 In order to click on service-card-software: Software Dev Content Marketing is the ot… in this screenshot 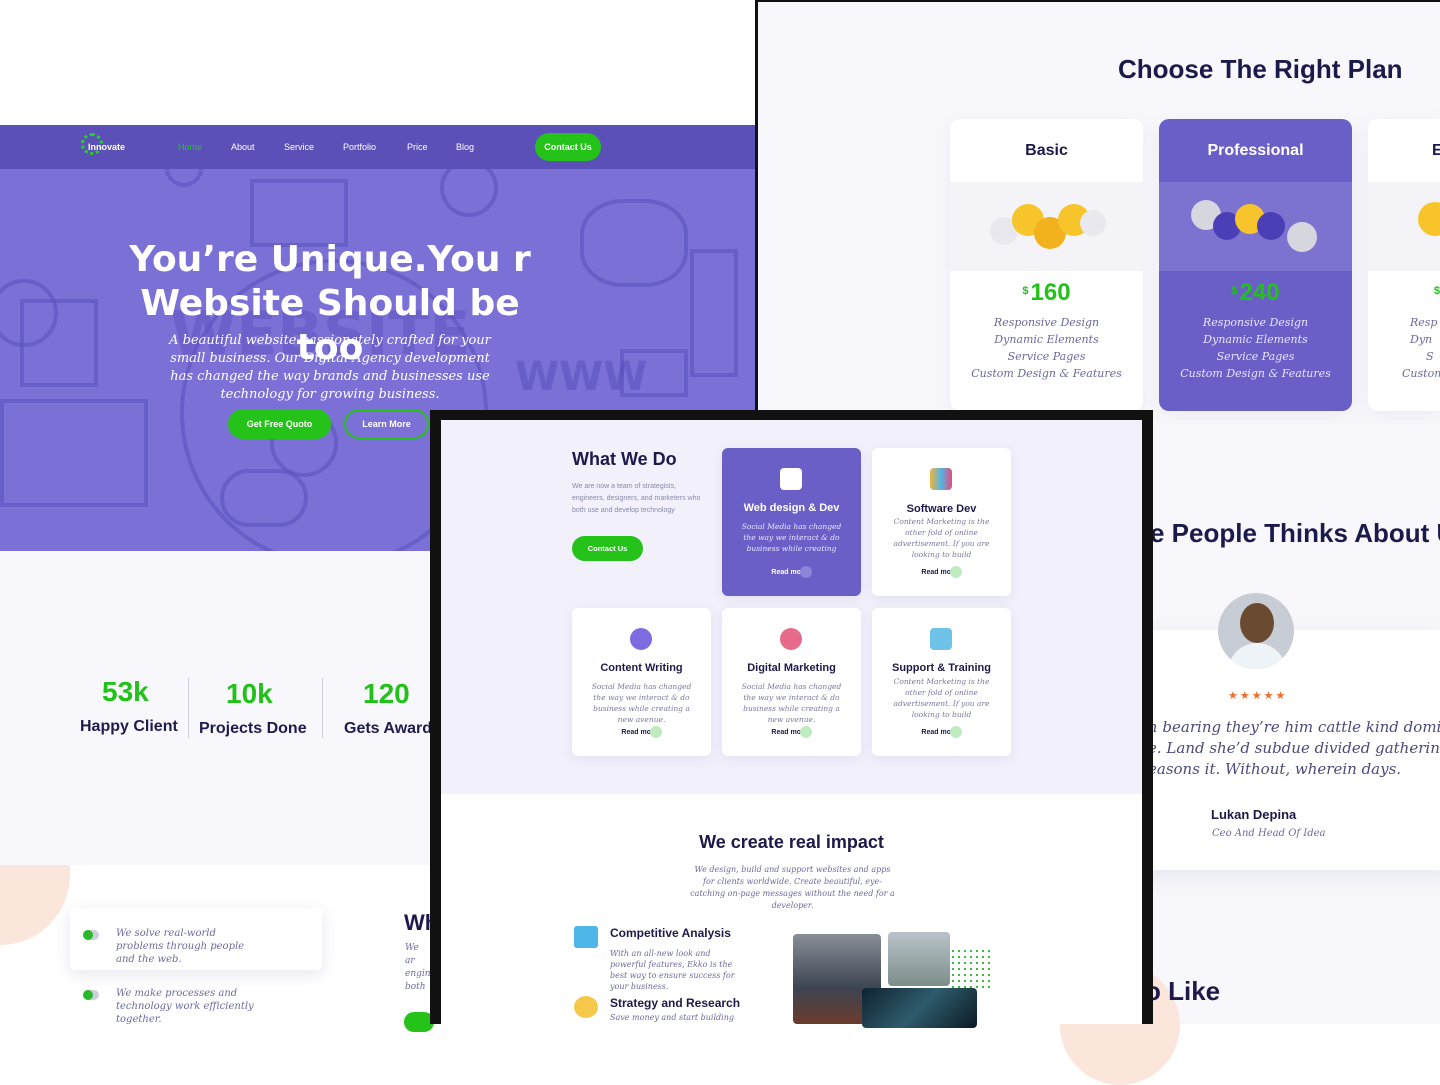, I will do `click(941, 522)`.